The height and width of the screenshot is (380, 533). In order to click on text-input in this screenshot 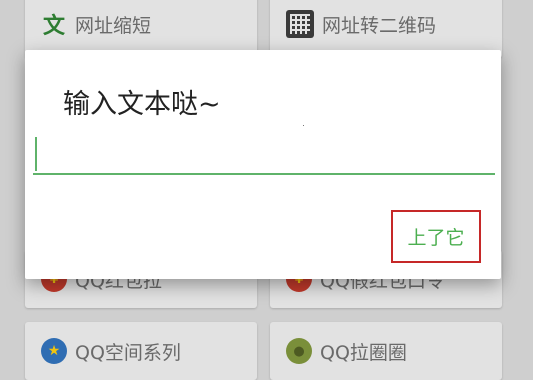, I will do `click(264, 155)`.